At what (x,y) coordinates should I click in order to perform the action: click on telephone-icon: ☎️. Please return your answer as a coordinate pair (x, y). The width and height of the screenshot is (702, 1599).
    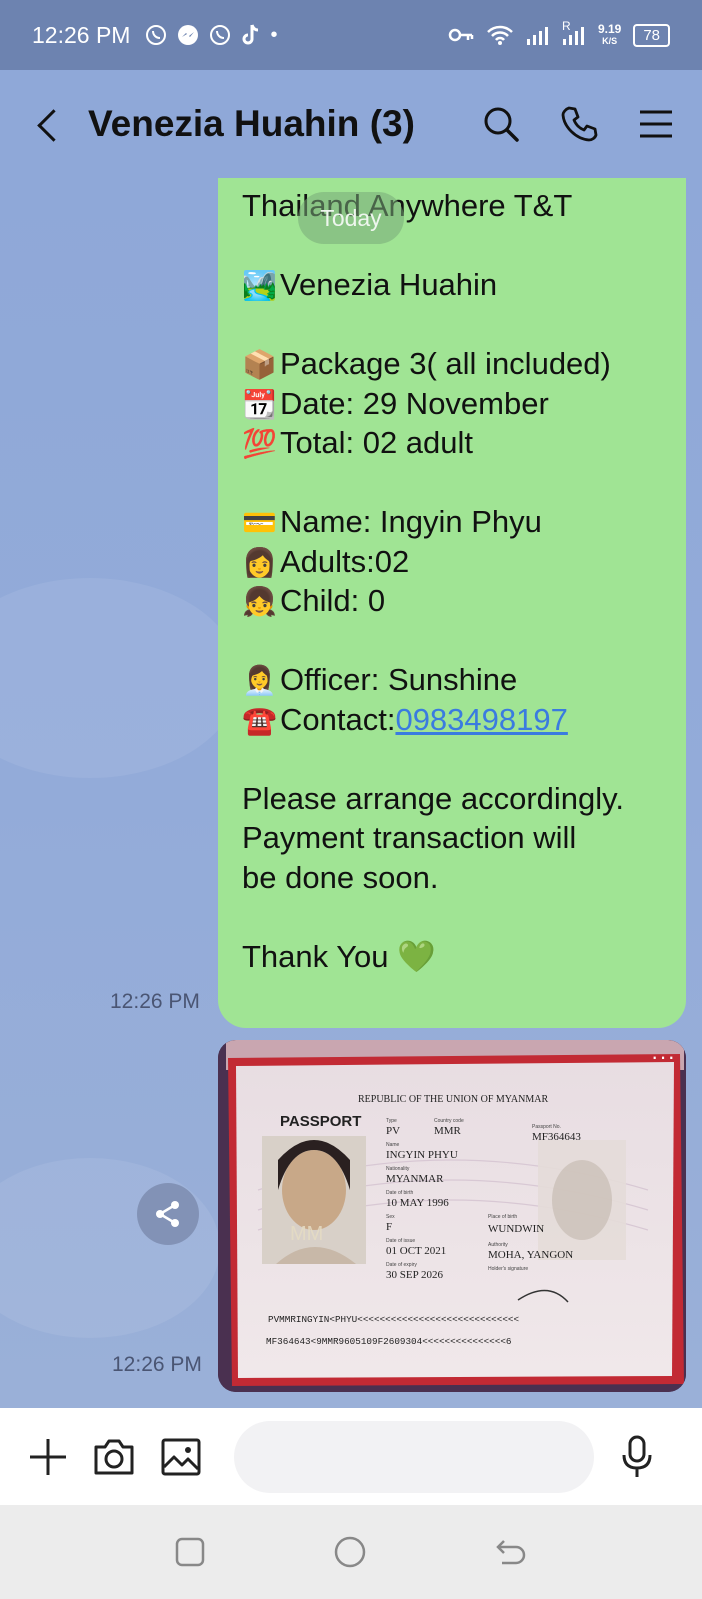
    Looking at the image, I should click on (259, 720).